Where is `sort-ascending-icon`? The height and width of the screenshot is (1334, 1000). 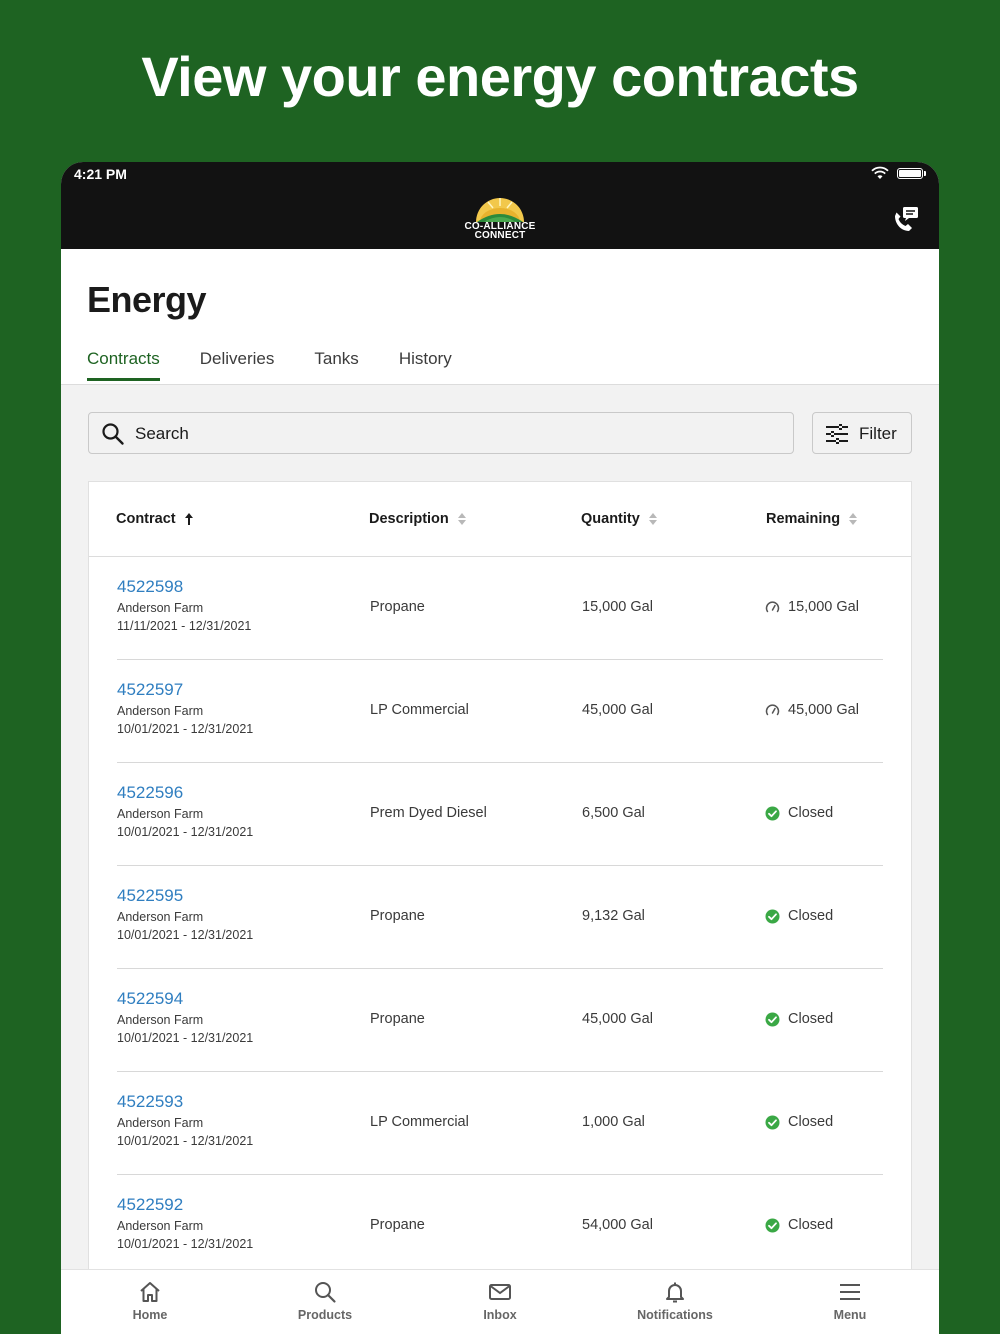 sort-ascending-icon is located at coordinates (188, 519).